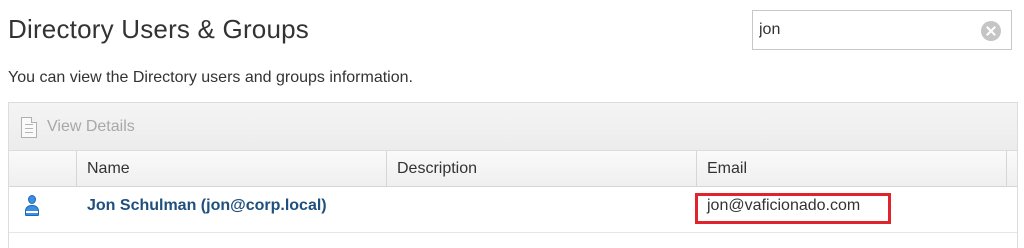 The height and width of the screenshot is (248, 1024). Describe the element at coordinates (232, 168) in the screenshot. I see `column-header-name: Name` at that location.